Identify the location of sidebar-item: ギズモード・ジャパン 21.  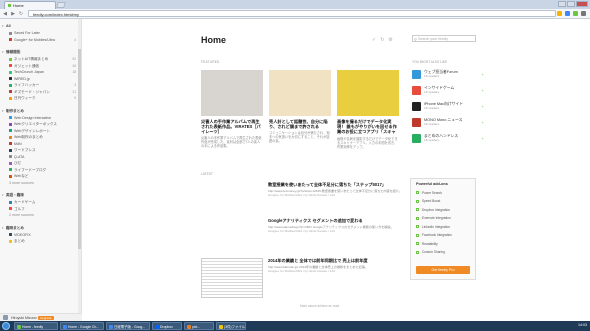
(39, 92).